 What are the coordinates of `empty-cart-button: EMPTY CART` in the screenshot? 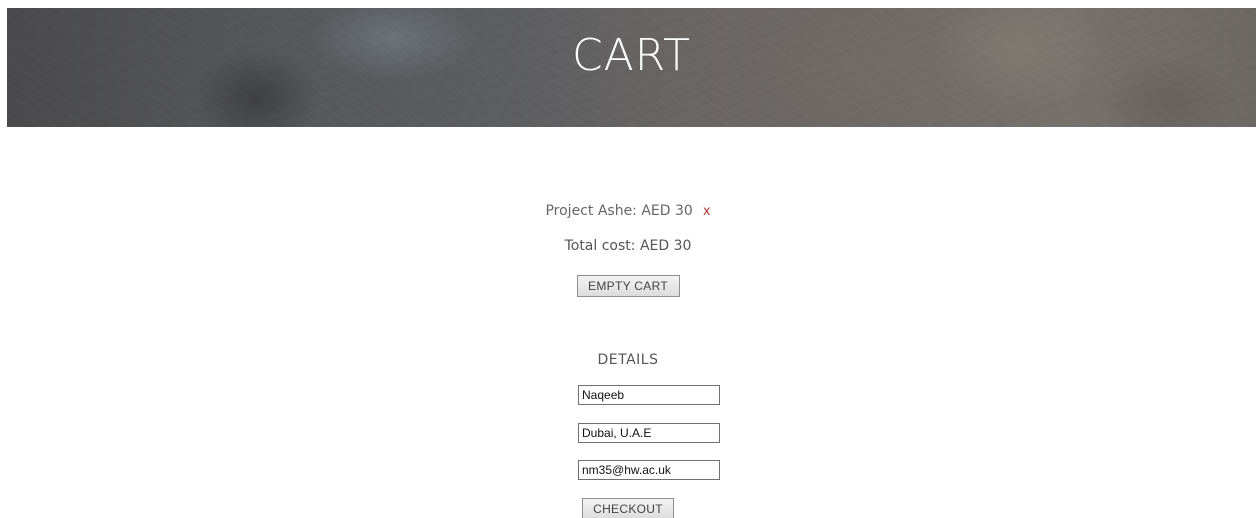 It's located at (628, 286).